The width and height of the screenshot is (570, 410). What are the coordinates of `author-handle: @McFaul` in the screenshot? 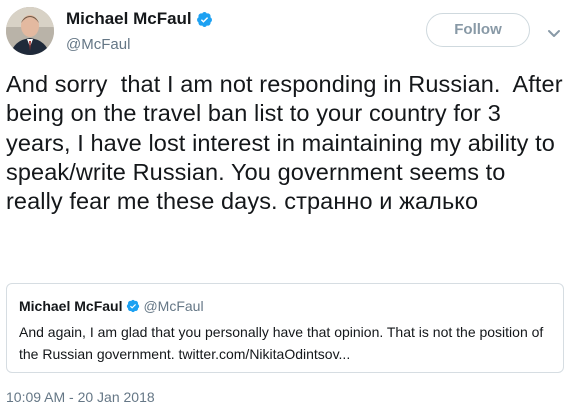 It's located at (139, 44).